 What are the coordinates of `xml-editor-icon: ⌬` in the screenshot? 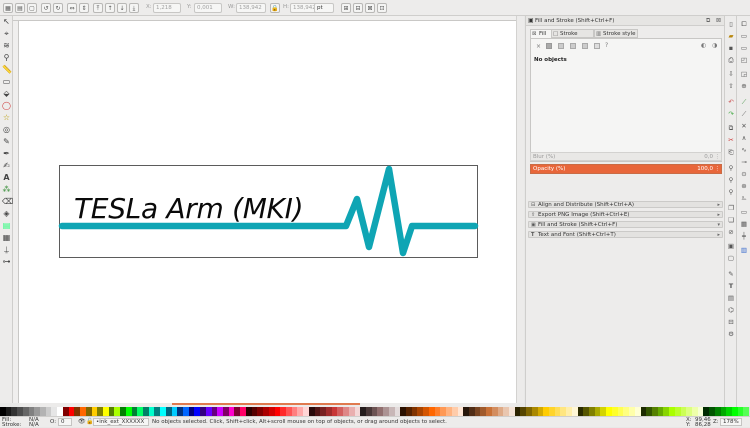 It's located at (731, 310).